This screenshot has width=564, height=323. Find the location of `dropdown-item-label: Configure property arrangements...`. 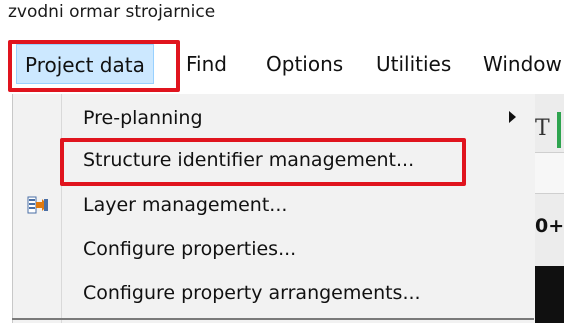

dropdown-item-label: Configure property arrangements... is located at coordinates (252, 293).